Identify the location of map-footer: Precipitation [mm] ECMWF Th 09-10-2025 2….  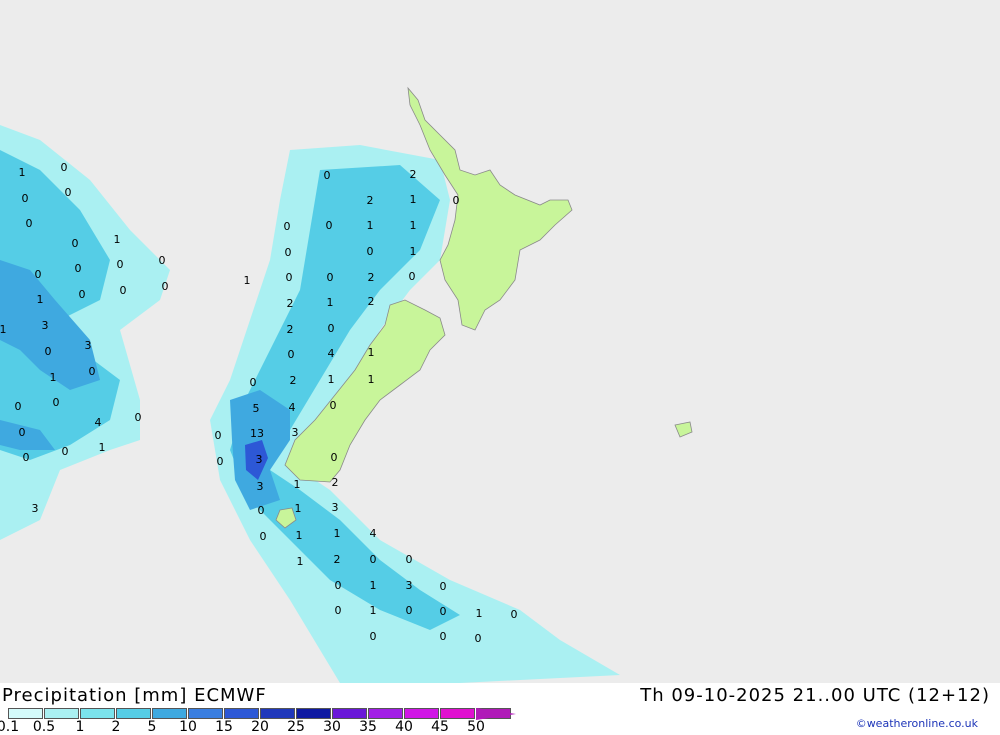
(500, 709).